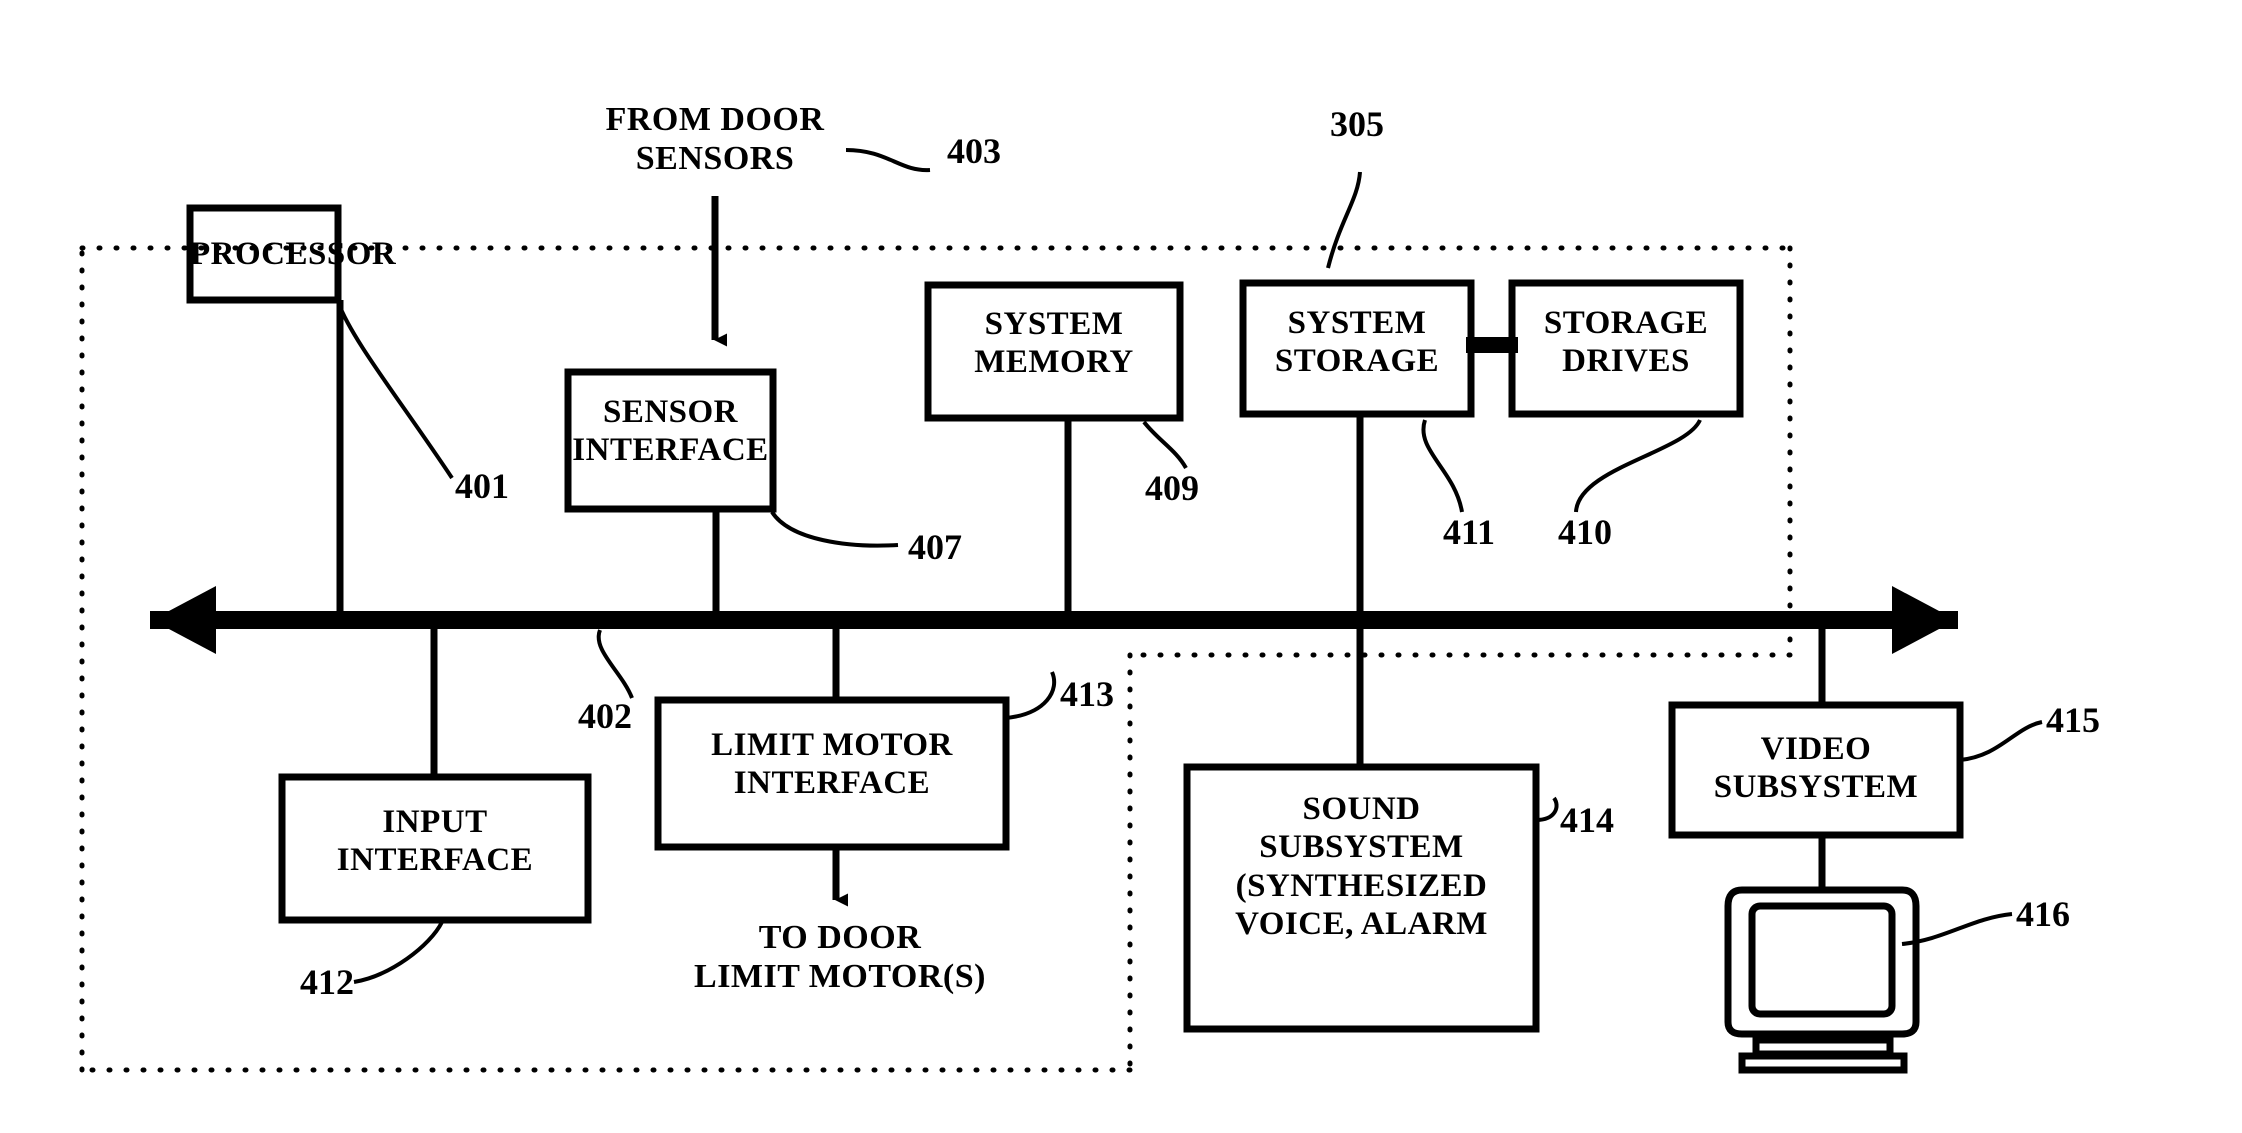 Image resolution: width=2242 pixels, height=1133 pixels. What do you see at coordinates (832, 764) in the screenshot?
I see `label-limit-motor-interface: LIMIT MOTOR INTERFACE` at bounding box center [832, 764].